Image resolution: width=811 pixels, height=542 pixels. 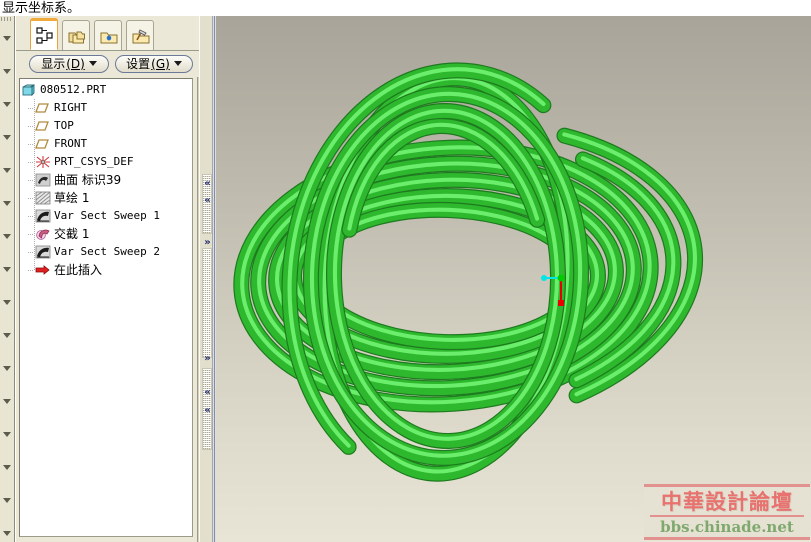 I want to click on watermark: 中華設計論壇 bbs.chinade.net, so click(x=727, y=512).